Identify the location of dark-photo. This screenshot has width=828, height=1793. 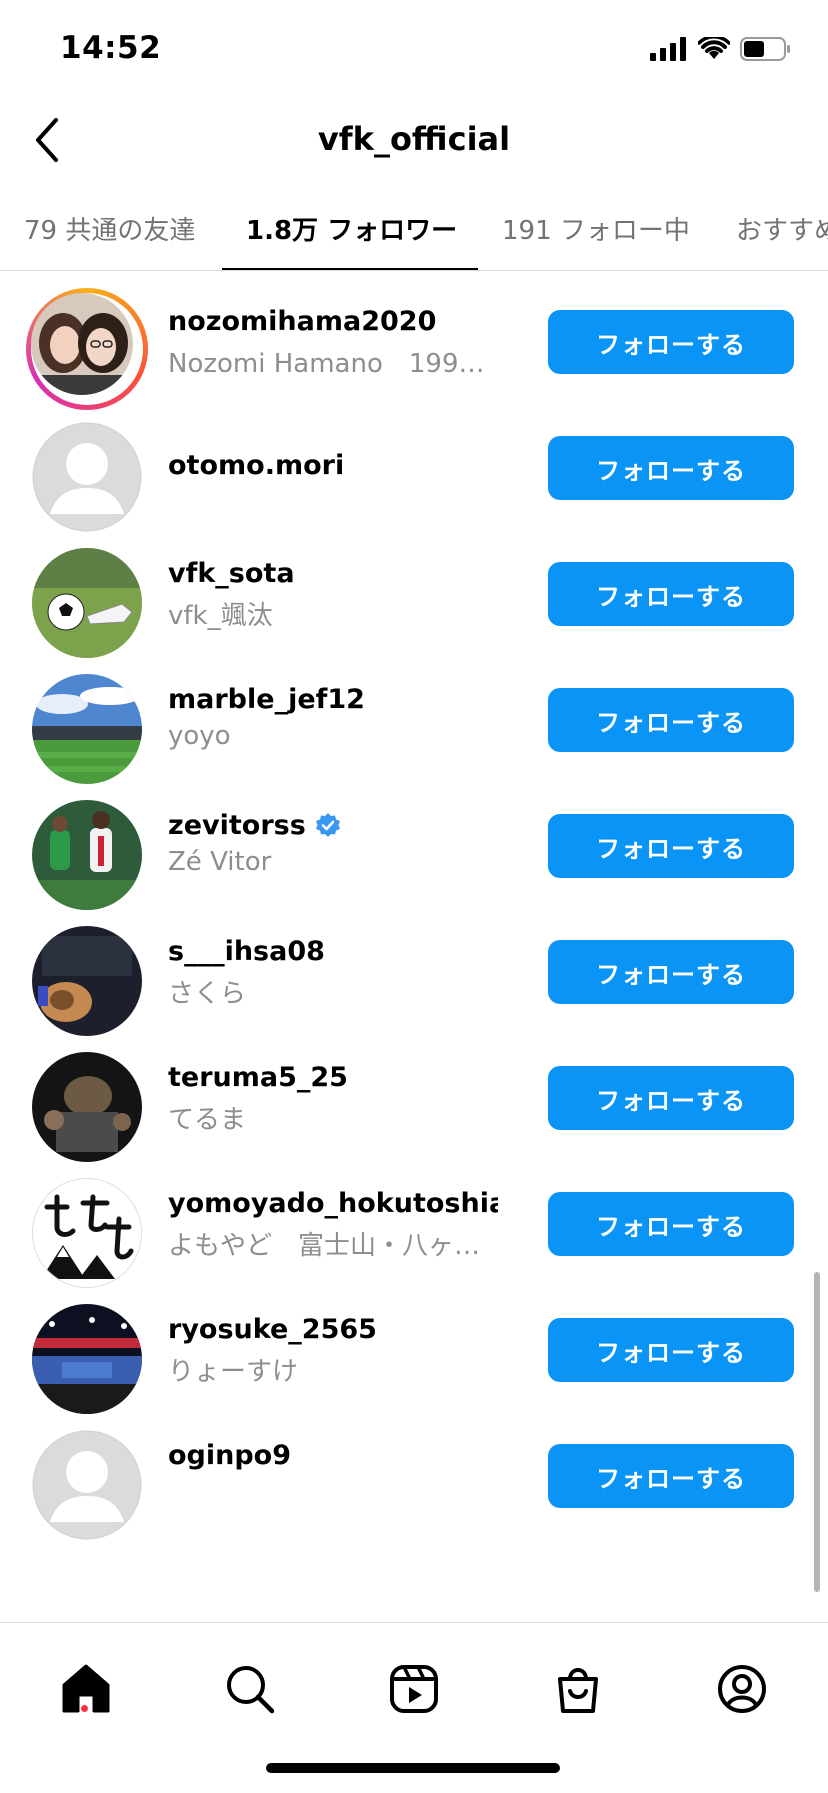
(87, 981).